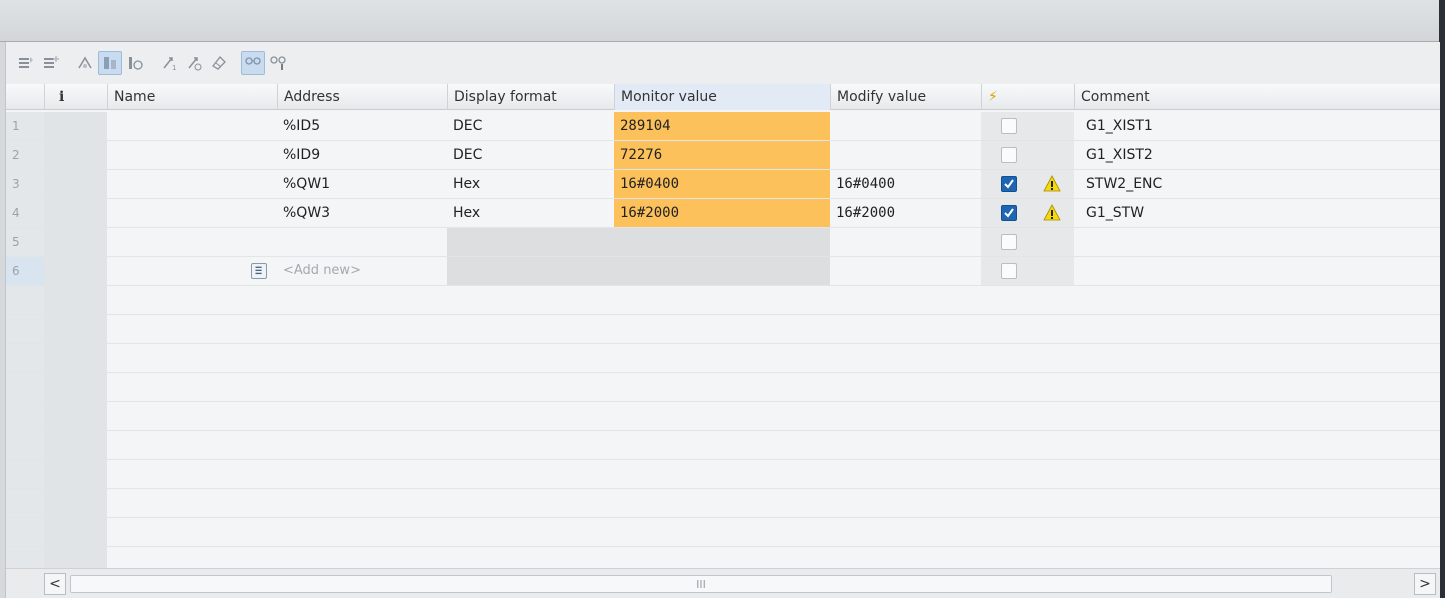 Image resolution: width=1445 pixels, height=598 pixels. What do you see at coordinates (1052, 212) in the screenshot?
I see `warning-icon` at bounding box center [1052, 212].